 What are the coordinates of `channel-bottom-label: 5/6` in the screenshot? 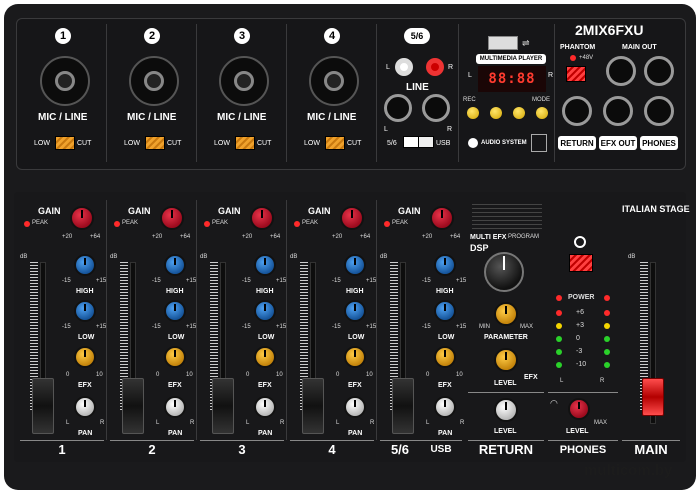 It's located at (400, 449).